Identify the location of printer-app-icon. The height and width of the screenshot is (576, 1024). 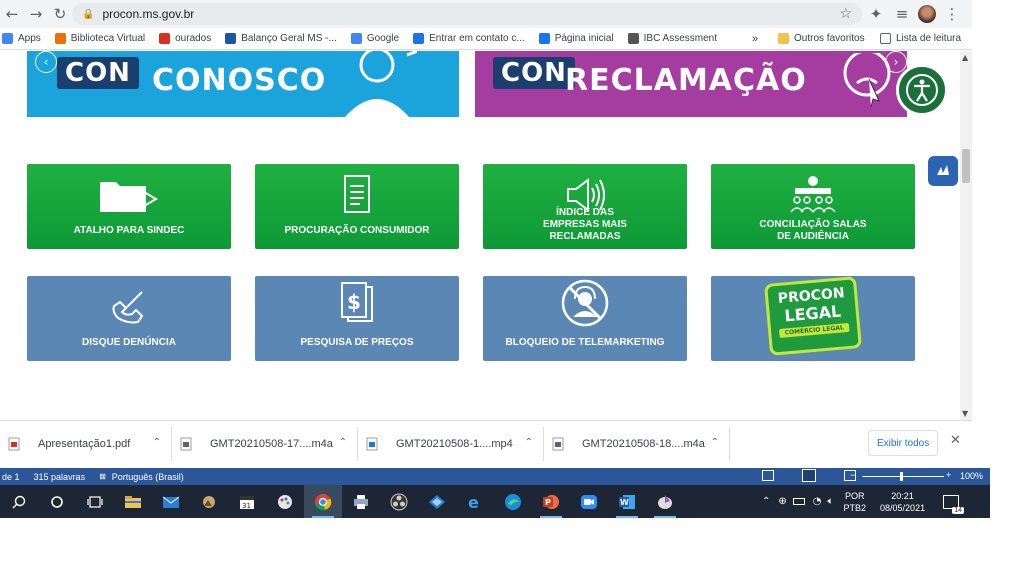
(361, 501).